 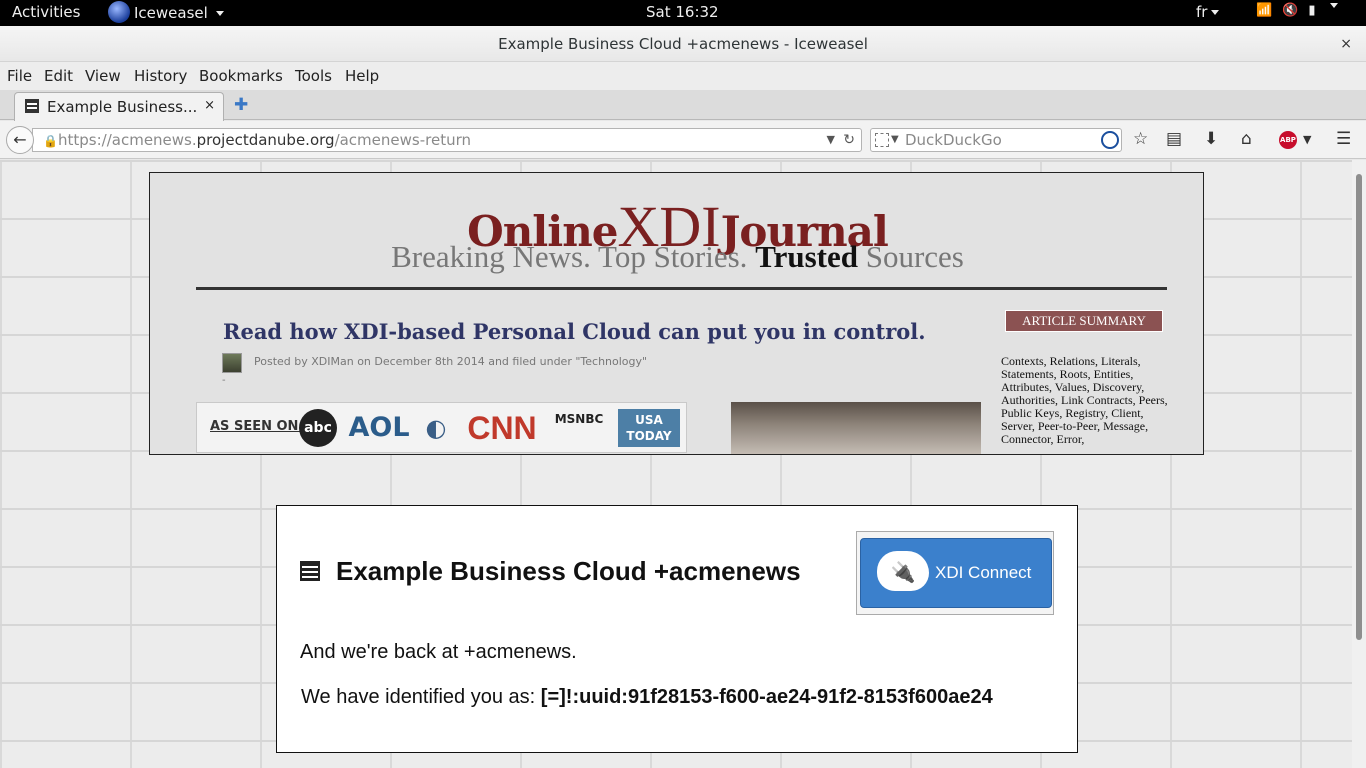 What do you see at coordinates (983, 572) in the screenshot?
I see `xdi-connect-label: XDI Connect` at bounding box center [983, 572].